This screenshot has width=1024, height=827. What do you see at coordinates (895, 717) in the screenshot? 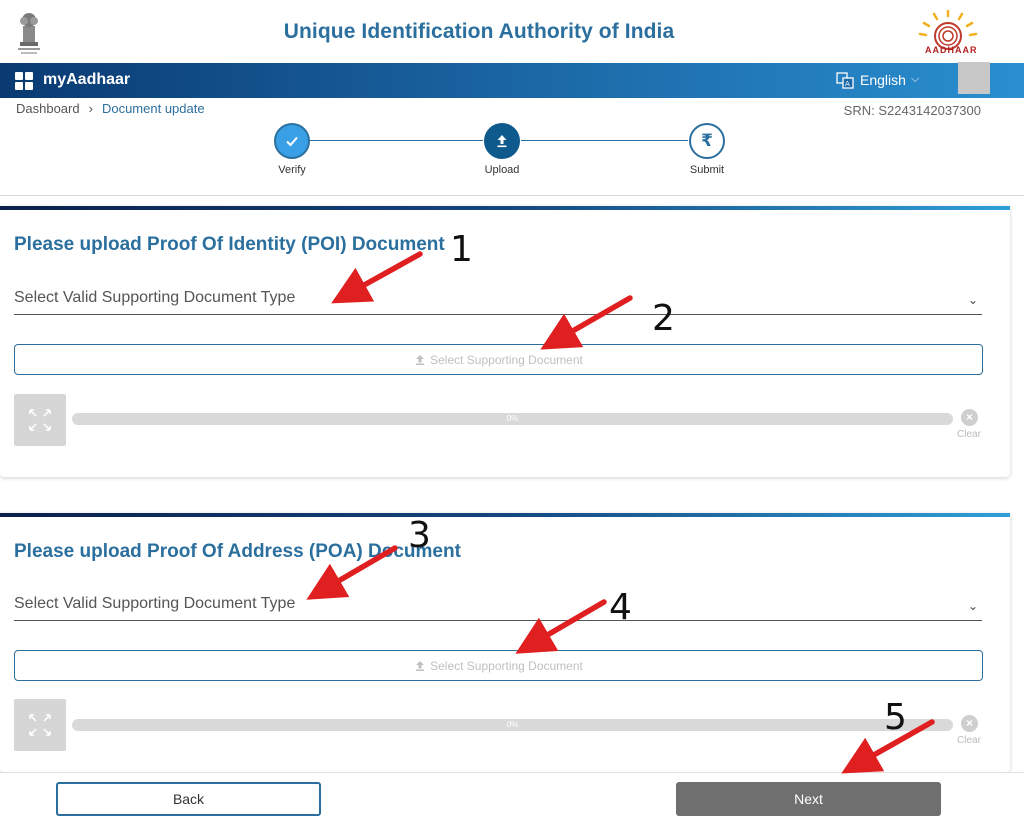
I see `annotation-number: 5` at bounding box center [895, 717].